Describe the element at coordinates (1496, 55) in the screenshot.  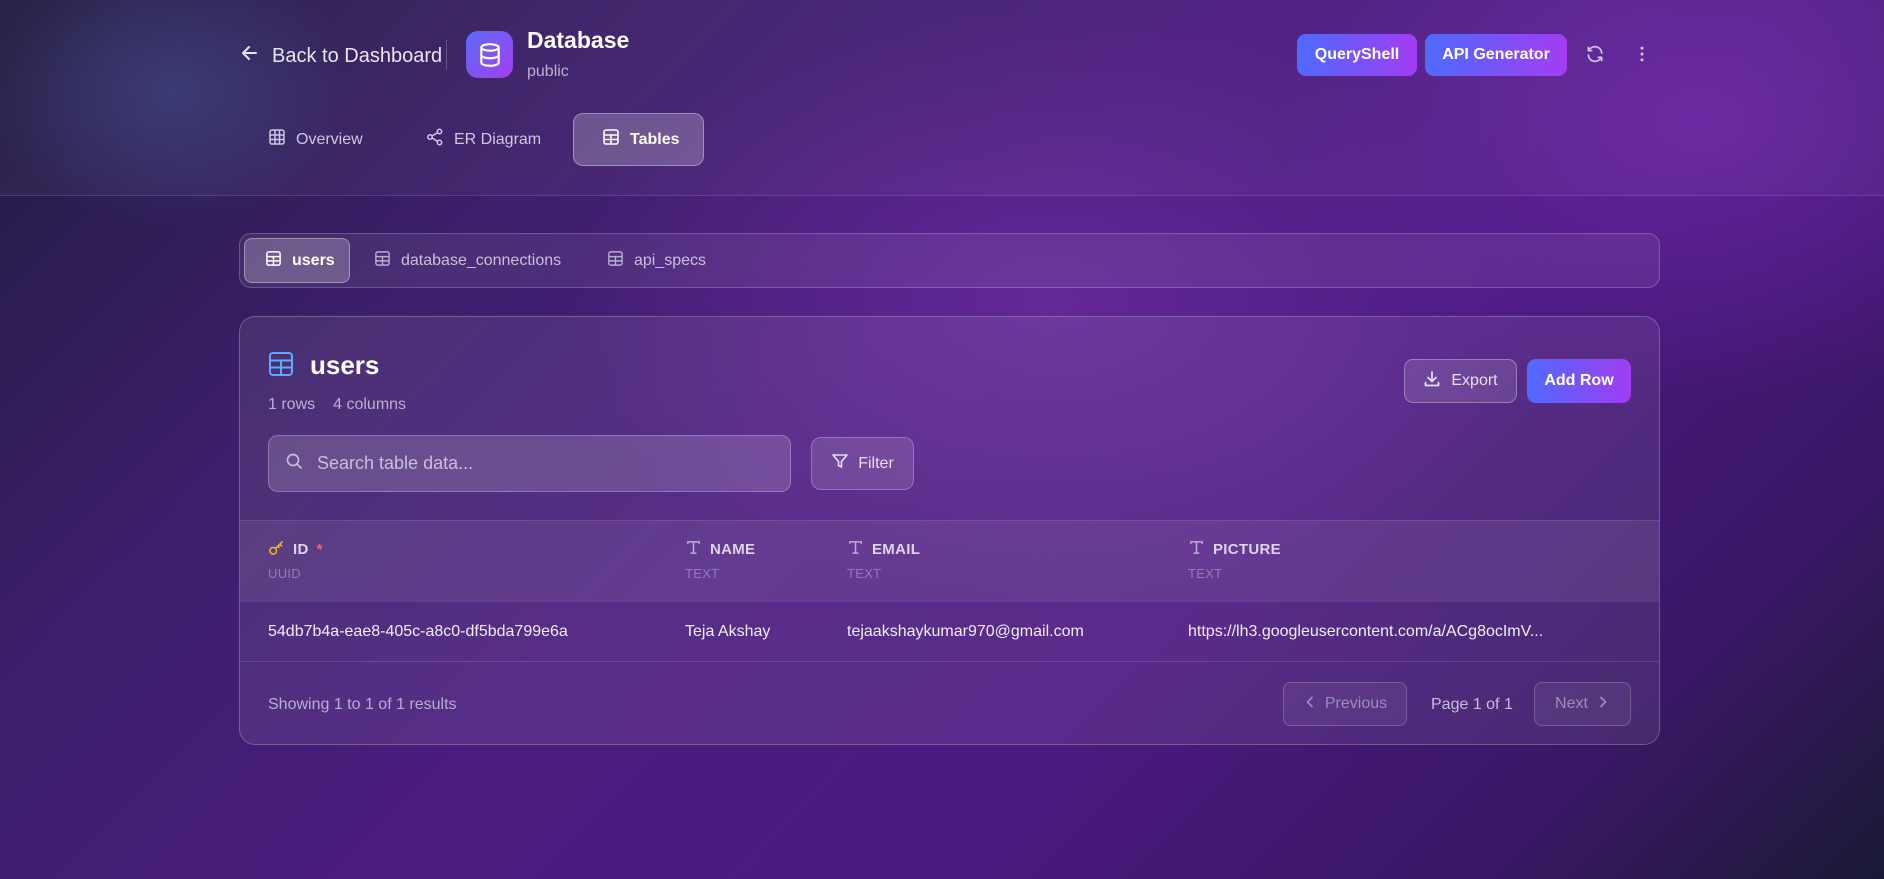
I see `api-generator-button: API Generator` at that location.